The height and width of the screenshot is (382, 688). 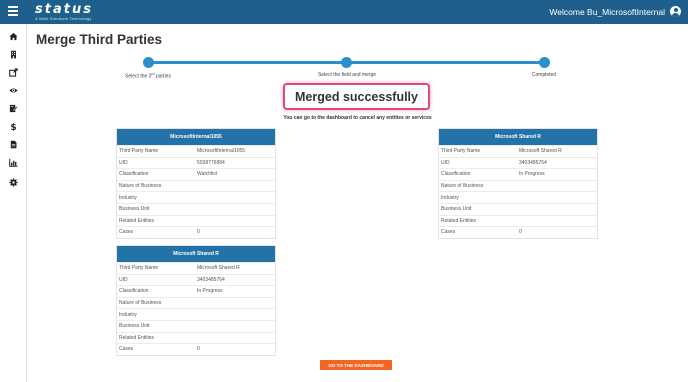 I want to click on sidebar-item-organizations, so click(x=13, y=54).